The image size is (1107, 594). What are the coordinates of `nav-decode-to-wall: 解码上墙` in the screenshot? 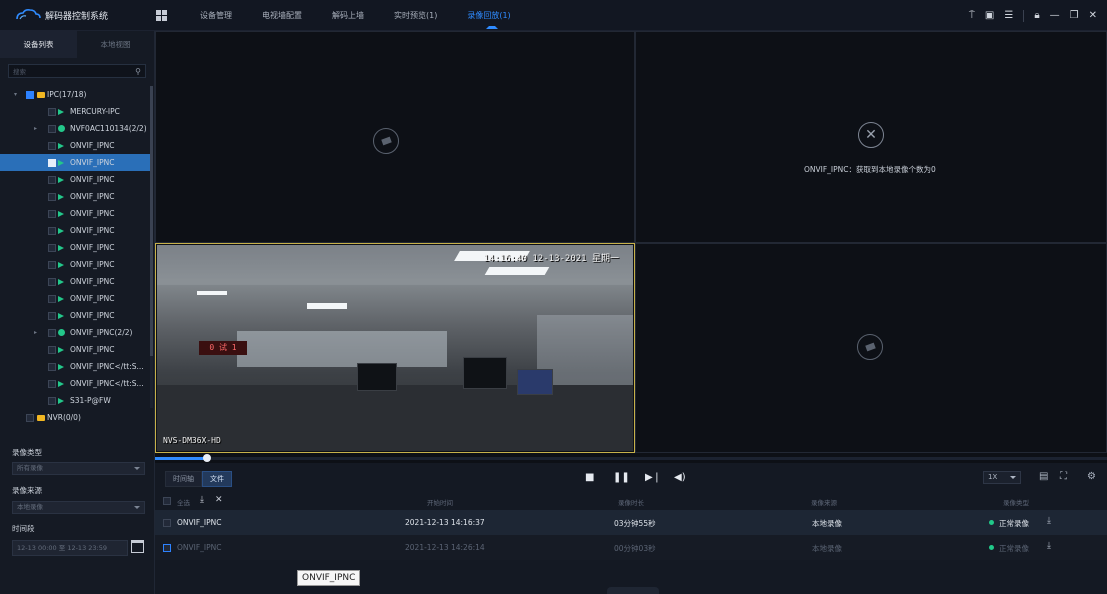 It's located at (348, 15).